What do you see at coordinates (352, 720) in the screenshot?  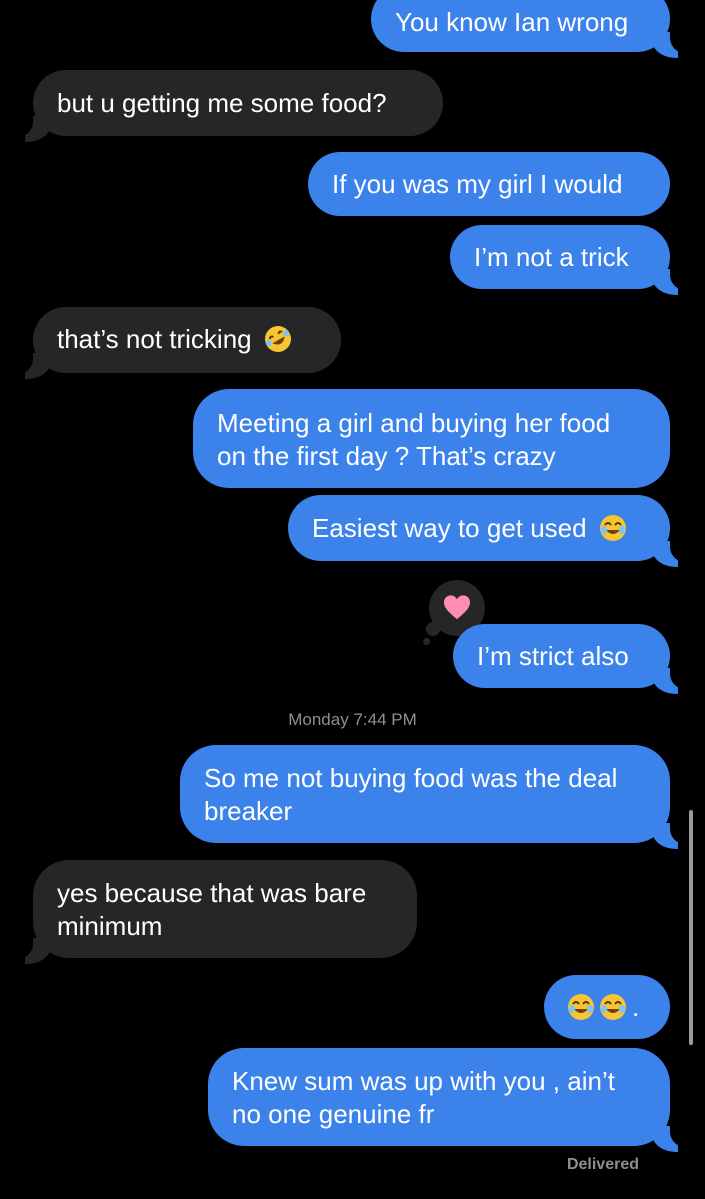 I see `timestamp: Monday 7:44 PM` at bounding box center [352, 720].